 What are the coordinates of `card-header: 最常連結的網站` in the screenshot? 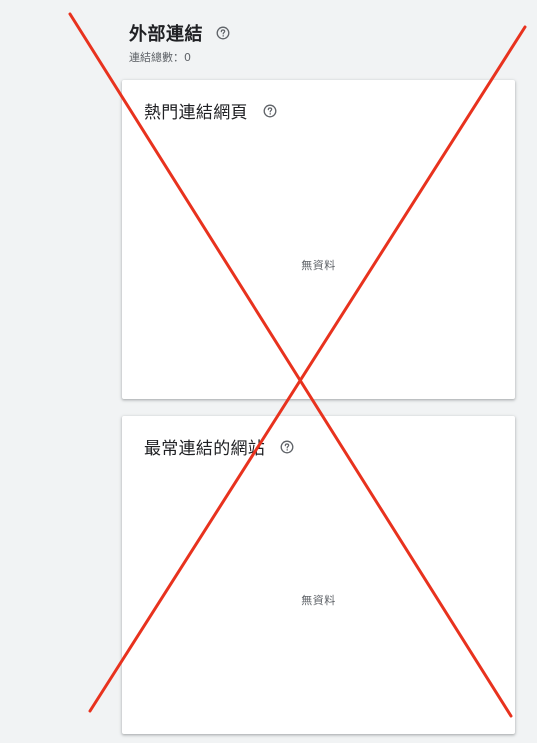 It's located at (219, 446).